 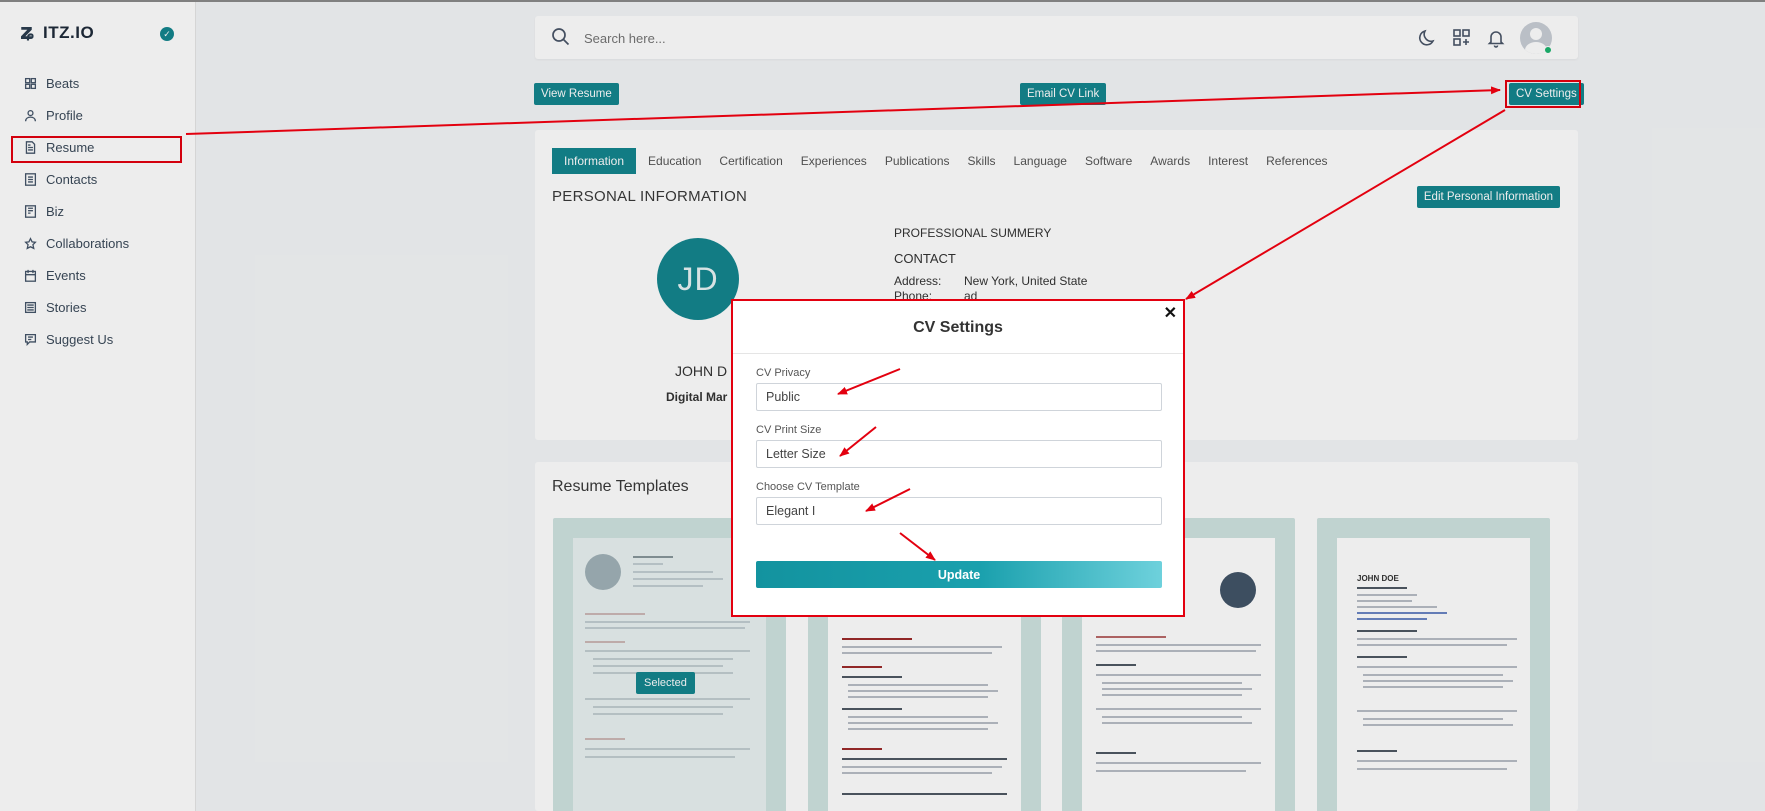 What do you see at coordinates (98, 115) in the screenshot?
I see `sidebar-item-profile: Profile` at bounding box center [98, 115].